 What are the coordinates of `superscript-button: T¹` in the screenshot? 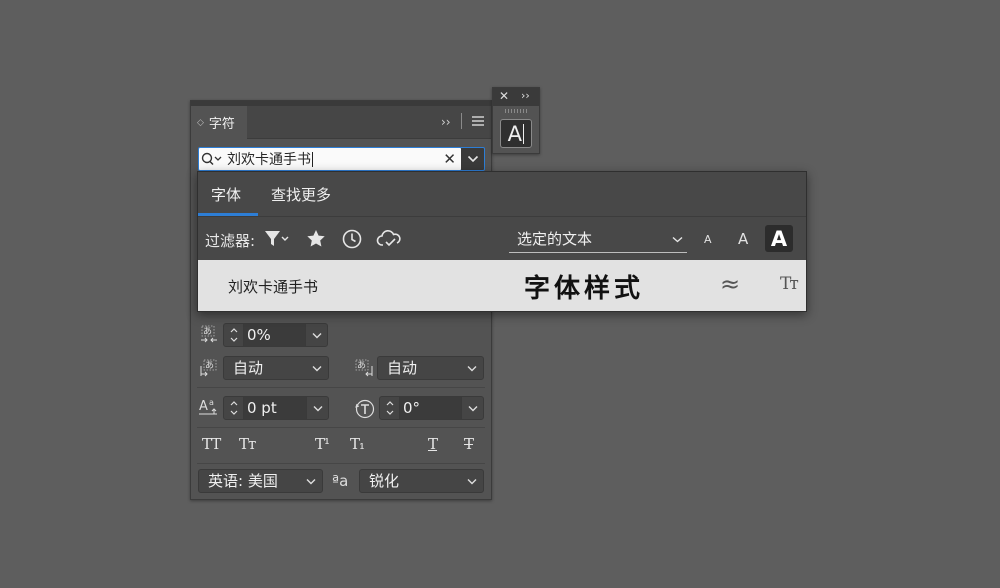 It's located at (322, 444).